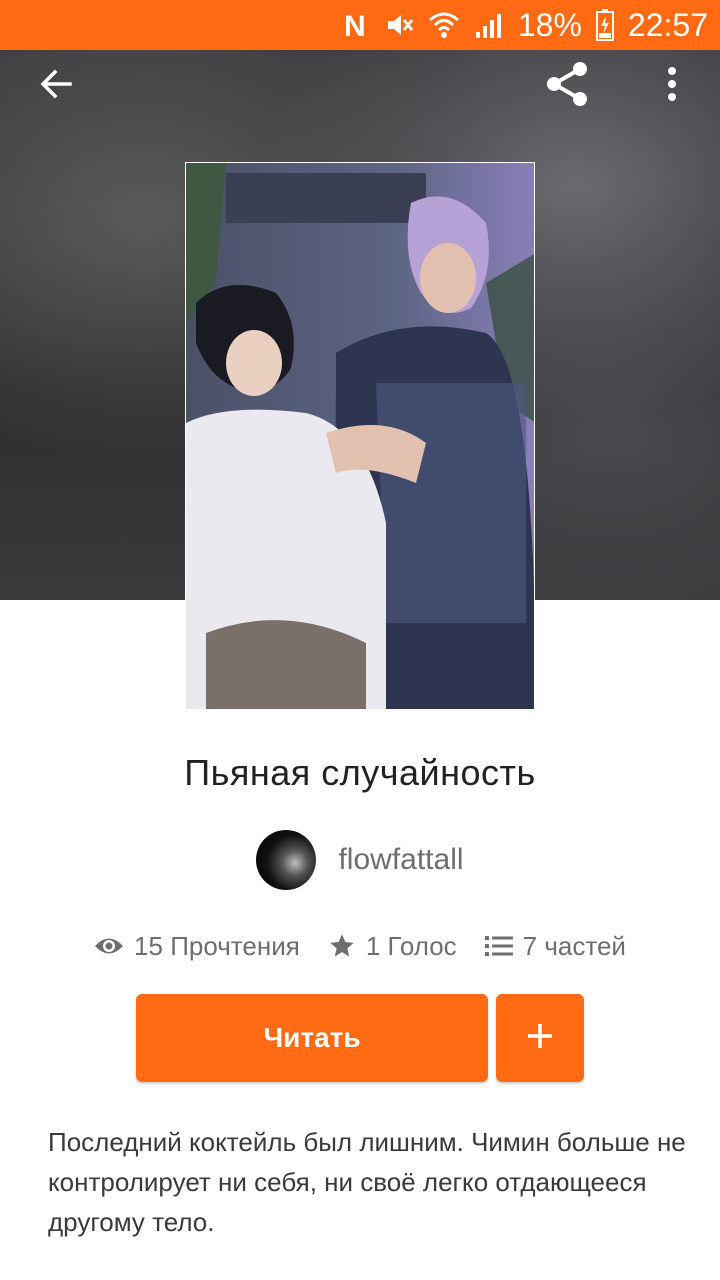 The image size is (720, 1280). I want to click on status-bar: N 18% 22:57, so click(360, 25).